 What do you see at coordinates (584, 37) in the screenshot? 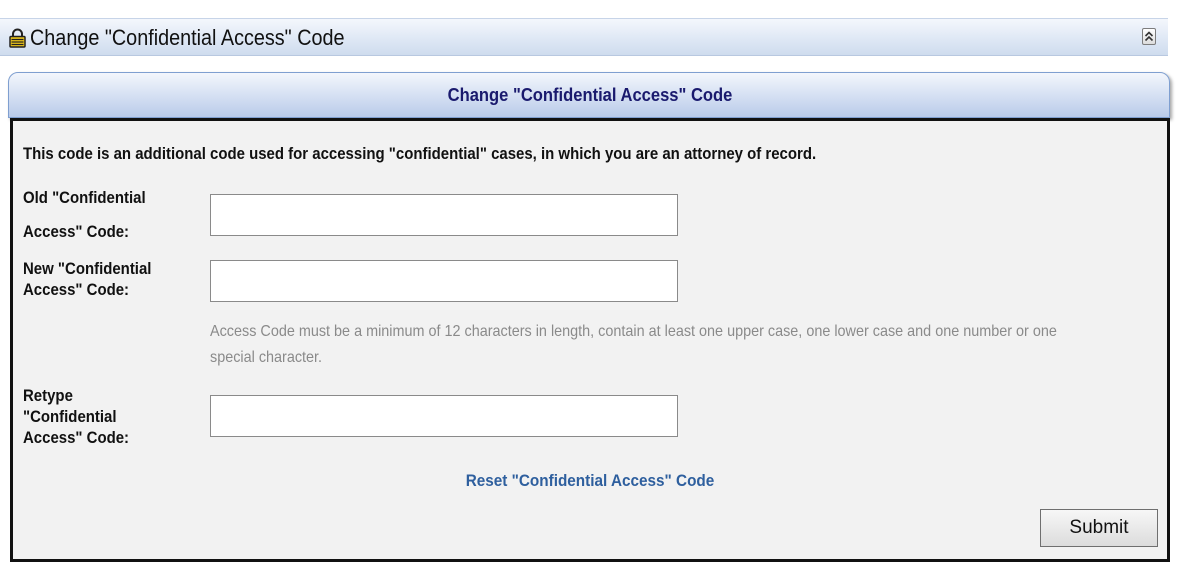
I see `window-titlebar: Change "Confidential Access" Code` at bounding box center [584, 37].